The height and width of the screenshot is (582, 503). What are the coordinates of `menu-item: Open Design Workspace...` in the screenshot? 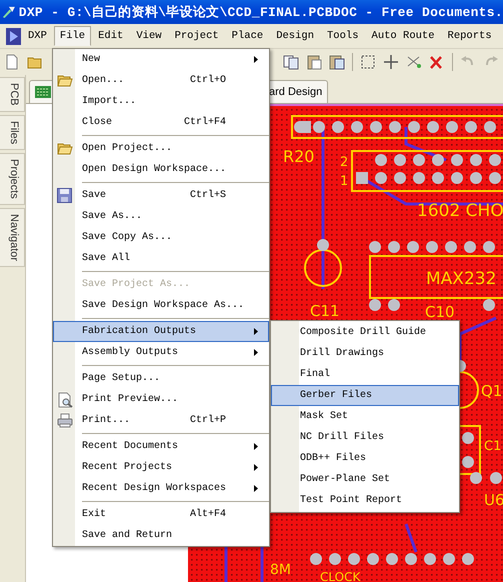 It's located at (161, 169).